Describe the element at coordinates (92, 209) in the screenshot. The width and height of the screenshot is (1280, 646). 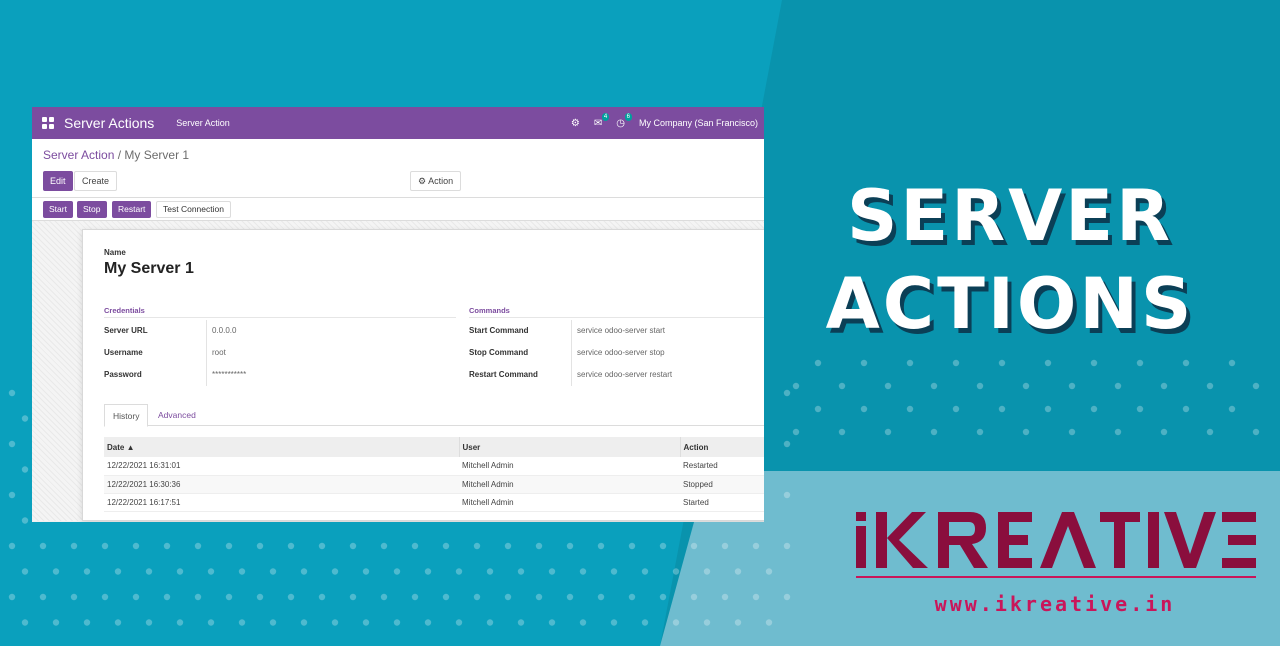
I see `stop-button: Stop` at that location.